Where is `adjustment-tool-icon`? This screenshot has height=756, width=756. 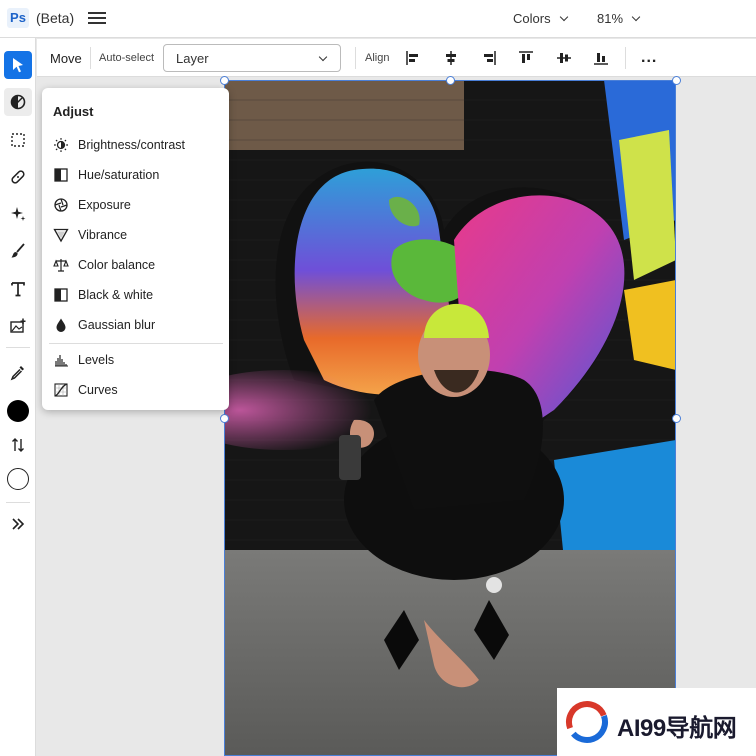
adjustment-tool-icon is located at coordinates (18, 102).